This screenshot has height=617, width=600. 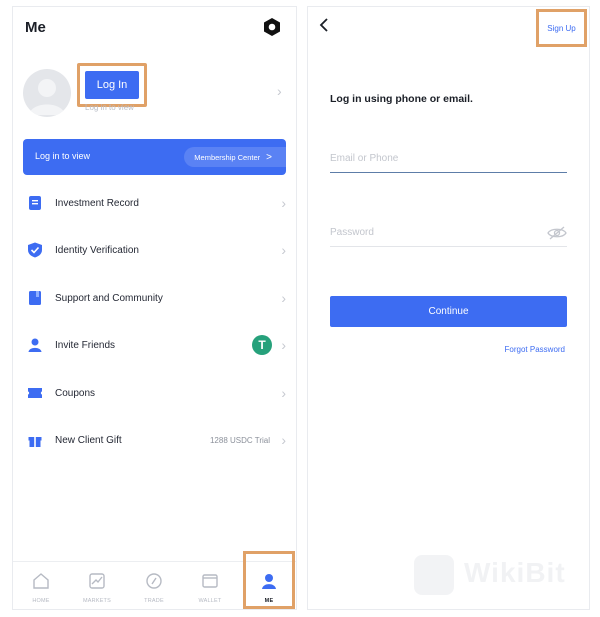 I want to click on membership-center-button: Membership Center >, so click(x=235, y=157).